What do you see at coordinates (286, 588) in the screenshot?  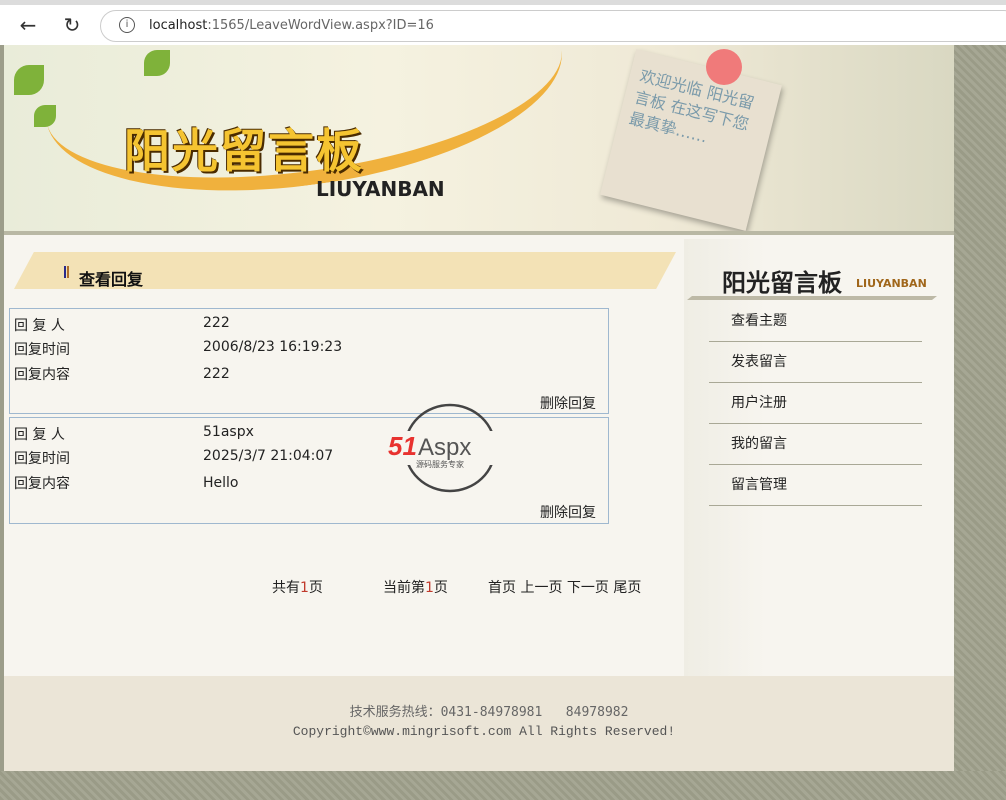 I see `page-count-prefix: 共有` at bounding box center [286, 588].